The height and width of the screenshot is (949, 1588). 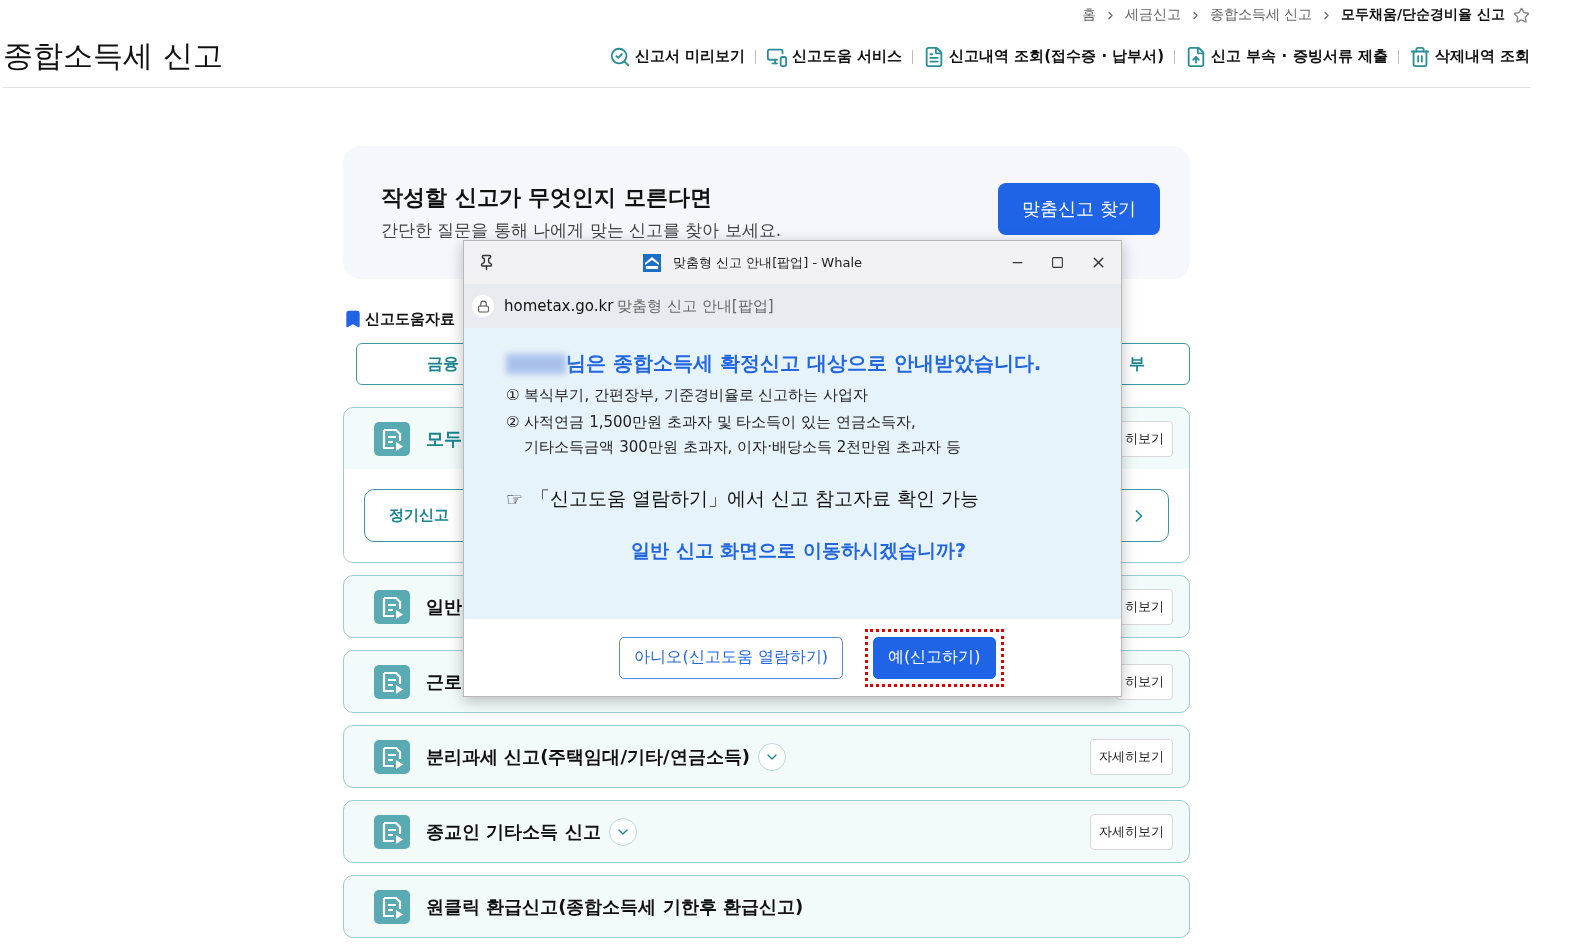 What do you see at coordinates (804, 363) in the screenshot?
I see `popup-headline: 님은 종합소득세 확정신고 대상으로 안내받았습니다.` at bounding box center [804, 363].